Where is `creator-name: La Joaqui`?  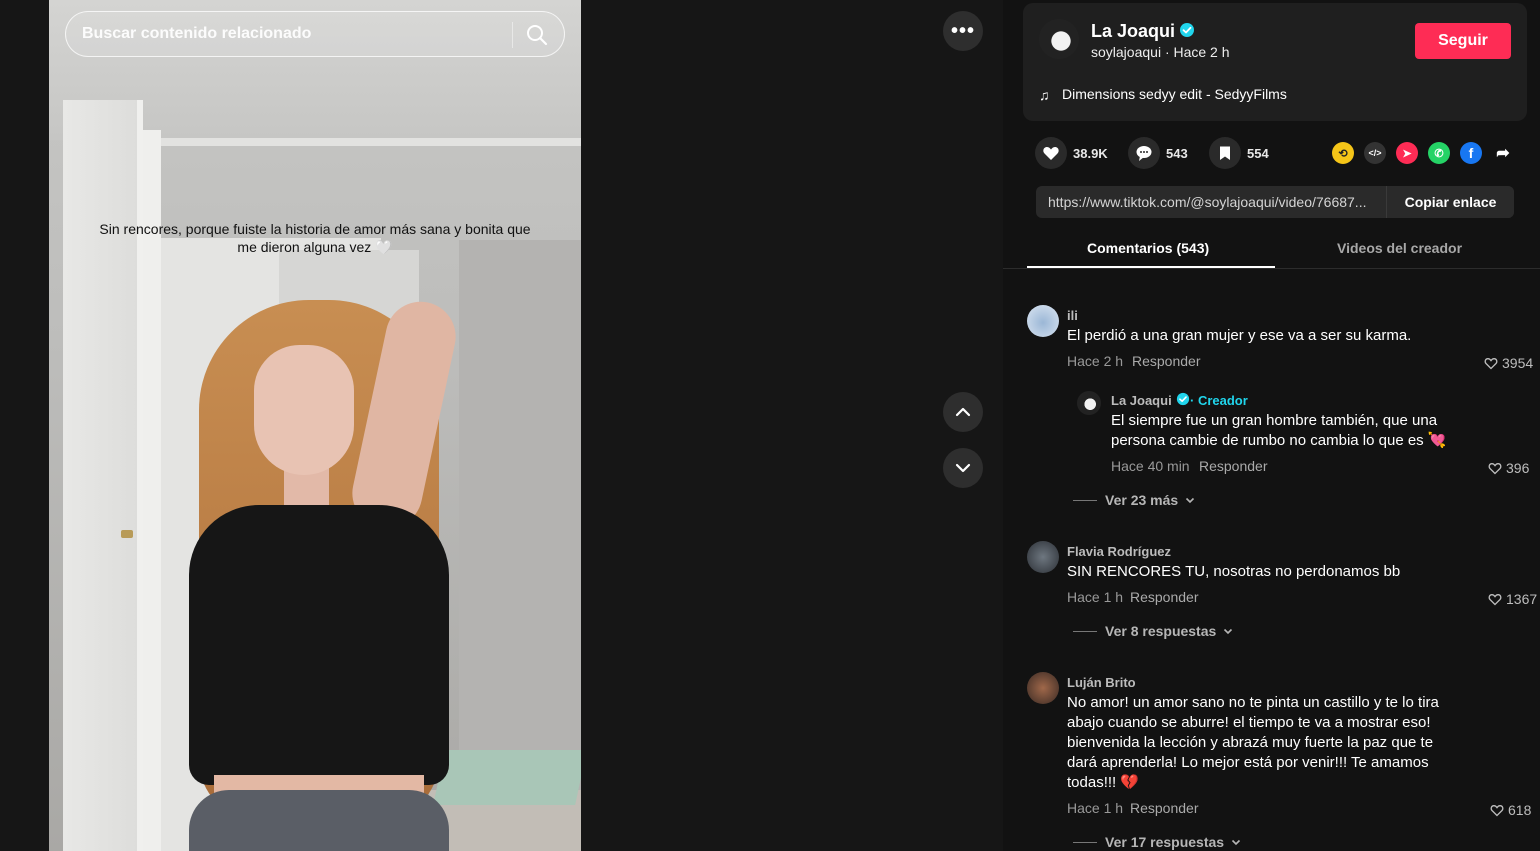
creator-name: La Joaqui is located at coordinates (1133, 31).